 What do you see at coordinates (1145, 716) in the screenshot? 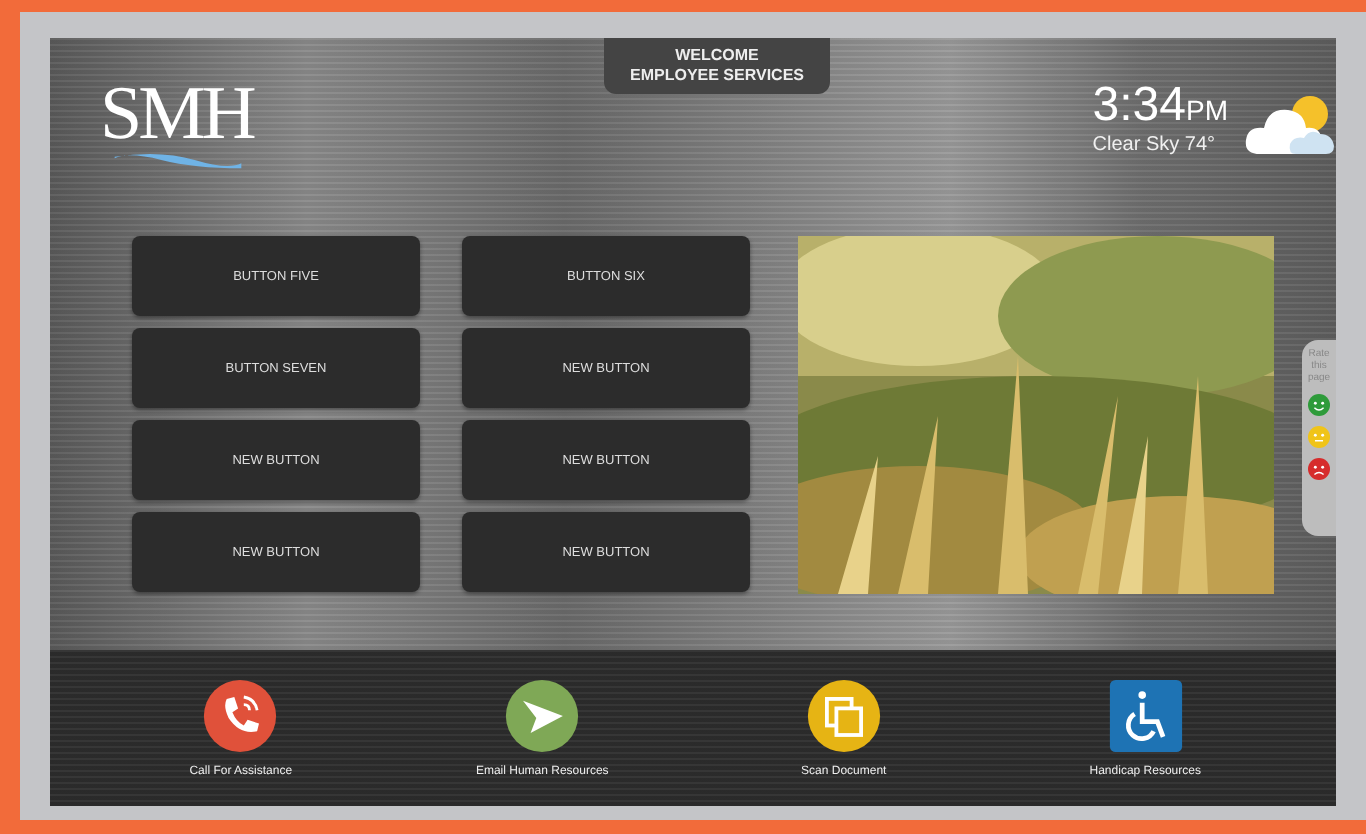
I see `wheelchair-icon` at bounding box center [1145, 716].